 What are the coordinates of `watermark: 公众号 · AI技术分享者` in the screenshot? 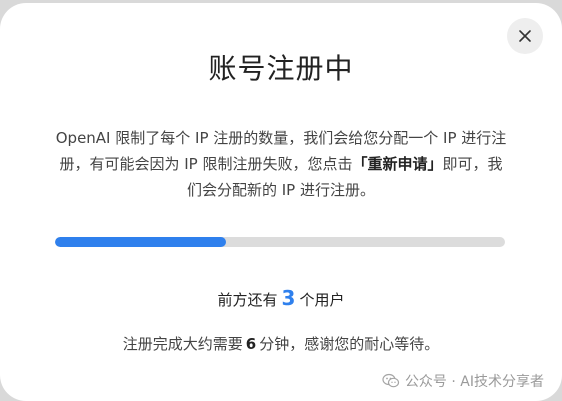 It's located at (463, 381).